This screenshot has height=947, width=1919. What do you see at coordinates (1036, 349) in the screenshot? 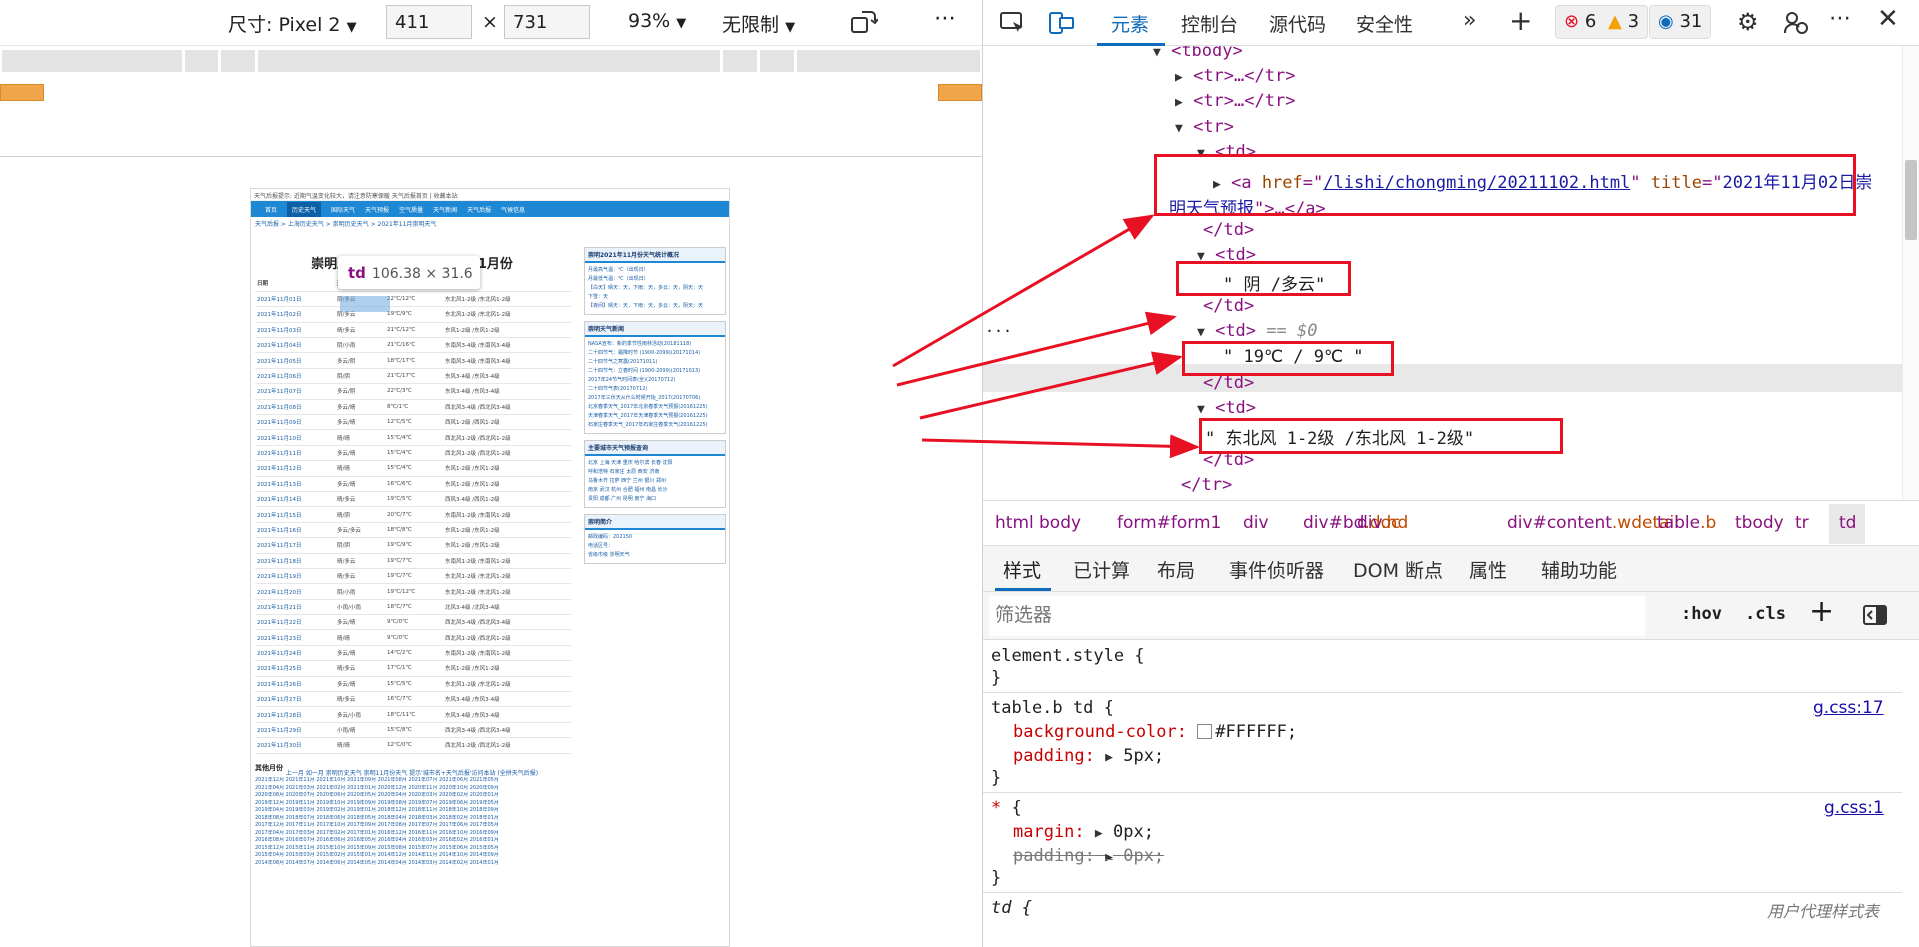
I see `arrow-to-weather` at bounding box center [1036, 349].